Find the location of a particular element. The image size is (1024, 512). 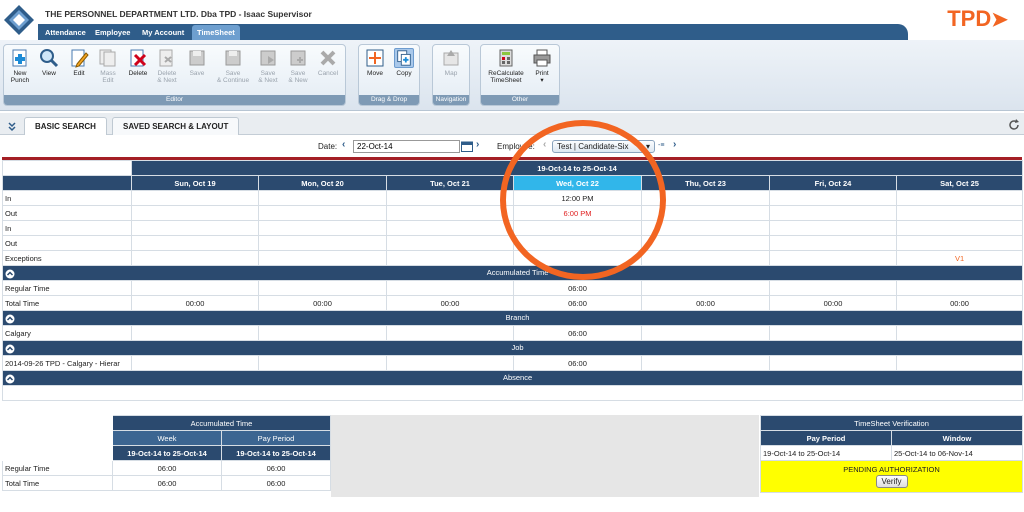

save-button: Save is located at coordinates (197, 62).